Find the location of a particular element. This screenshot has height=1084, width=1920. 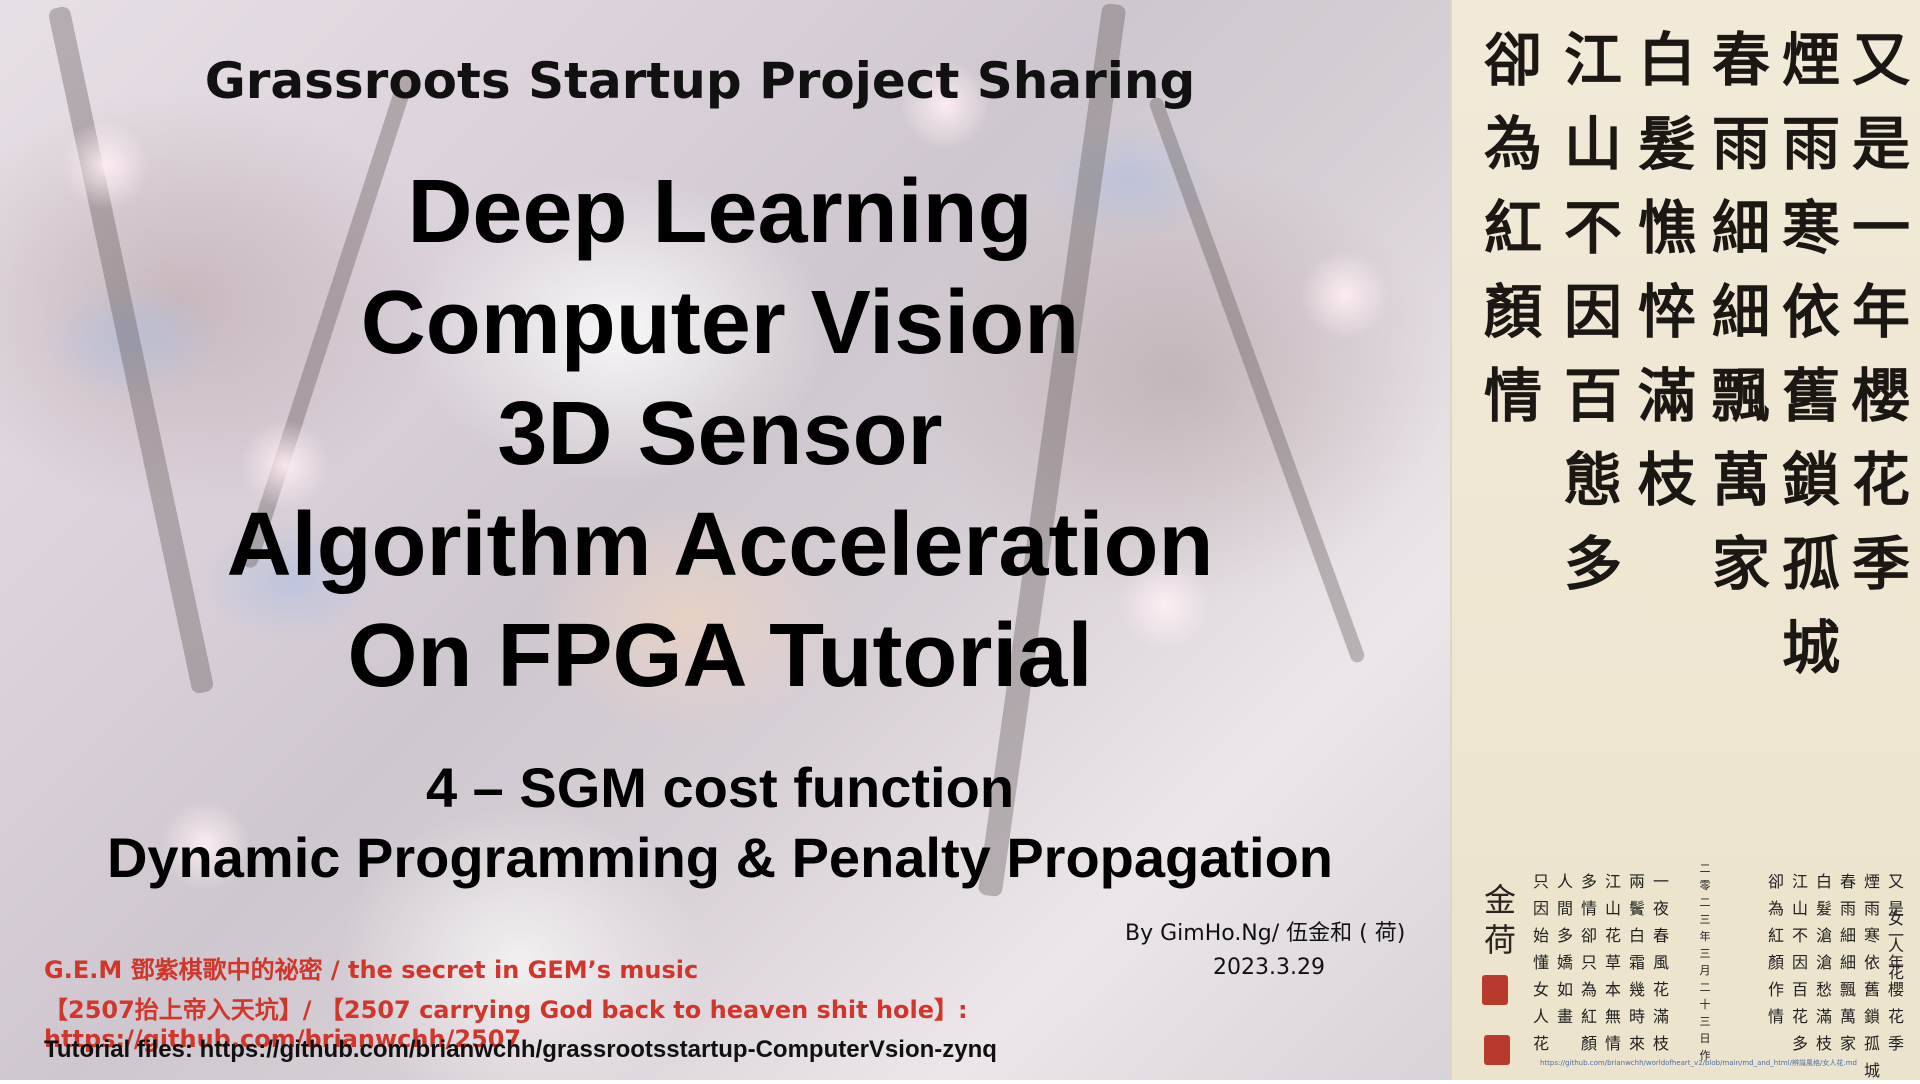

poem-column: 一夜春風花滿枝 is located at coordinates (1660, 962).